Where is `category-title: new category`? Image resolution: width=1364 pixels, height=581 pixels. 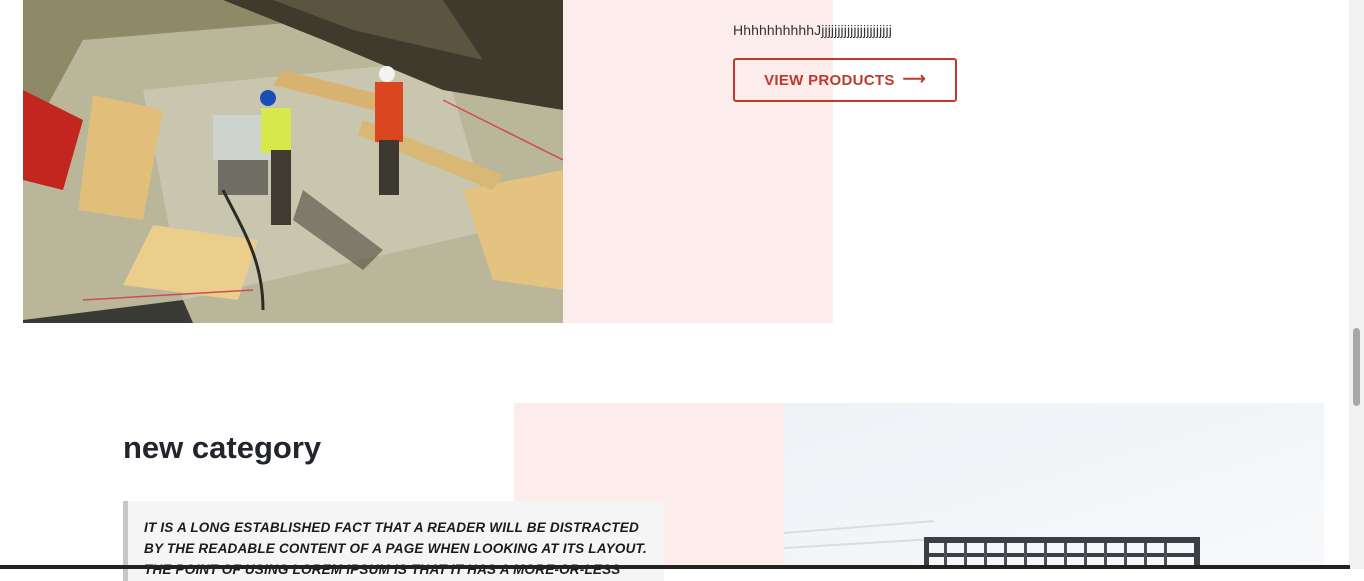 category-title: new category is located at coordinates (222, 447).